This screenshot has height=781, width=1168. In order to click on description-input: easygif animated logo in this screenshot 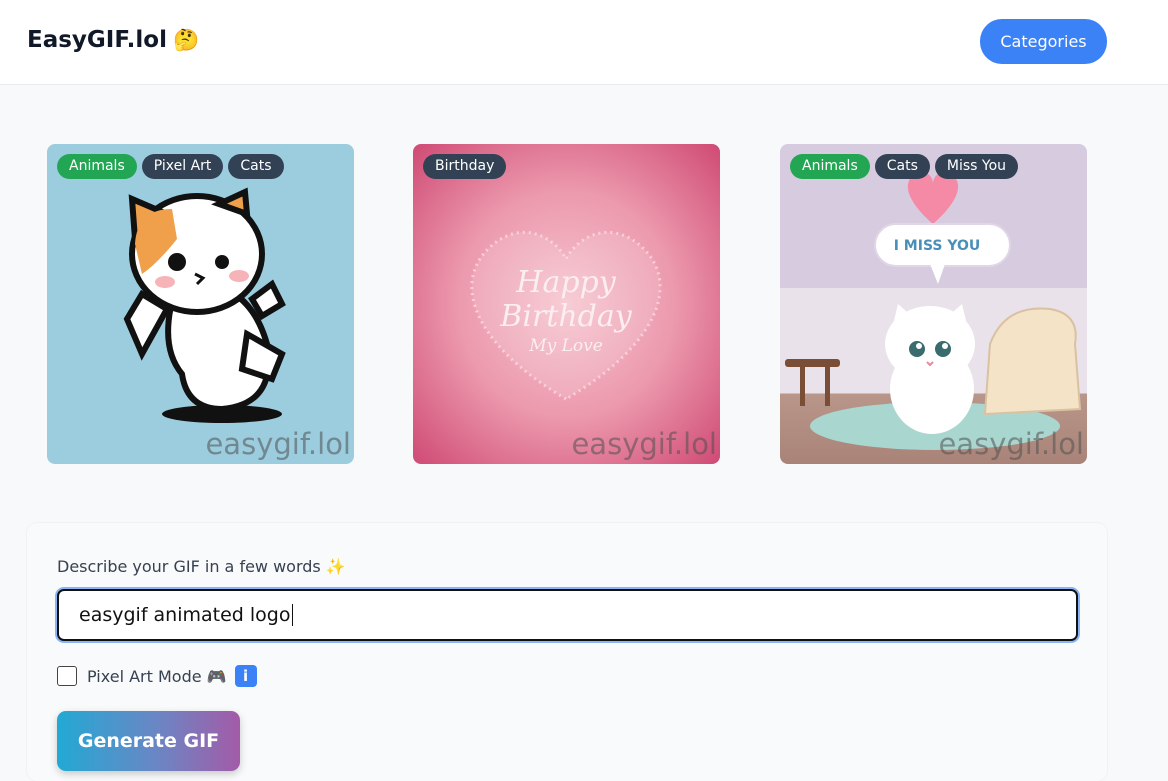, I will do `click(567, 615)`.